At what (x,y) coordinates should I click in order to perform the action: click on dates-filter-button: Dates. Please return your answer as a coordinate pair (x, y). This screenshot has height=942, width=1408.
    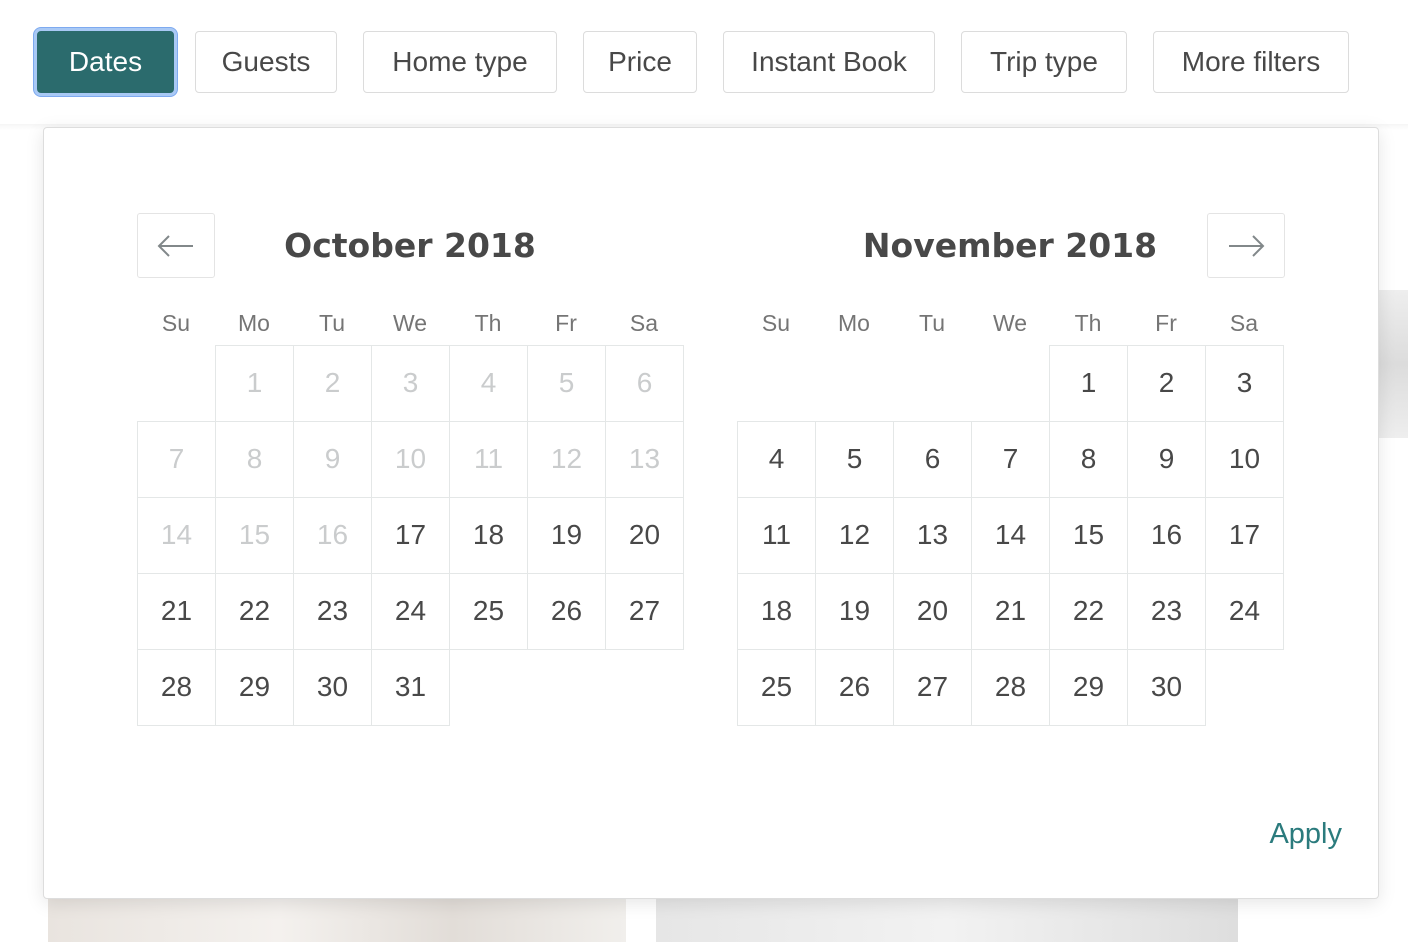
    Looking at the image, I should click on (105, 62).